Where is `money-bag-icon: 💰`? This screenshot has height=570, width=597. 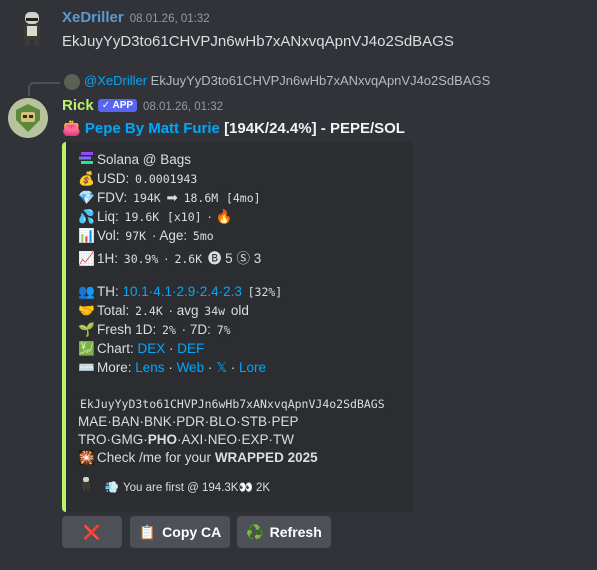
money-bag-icon: 💰 is located at coordinates (86, 178).